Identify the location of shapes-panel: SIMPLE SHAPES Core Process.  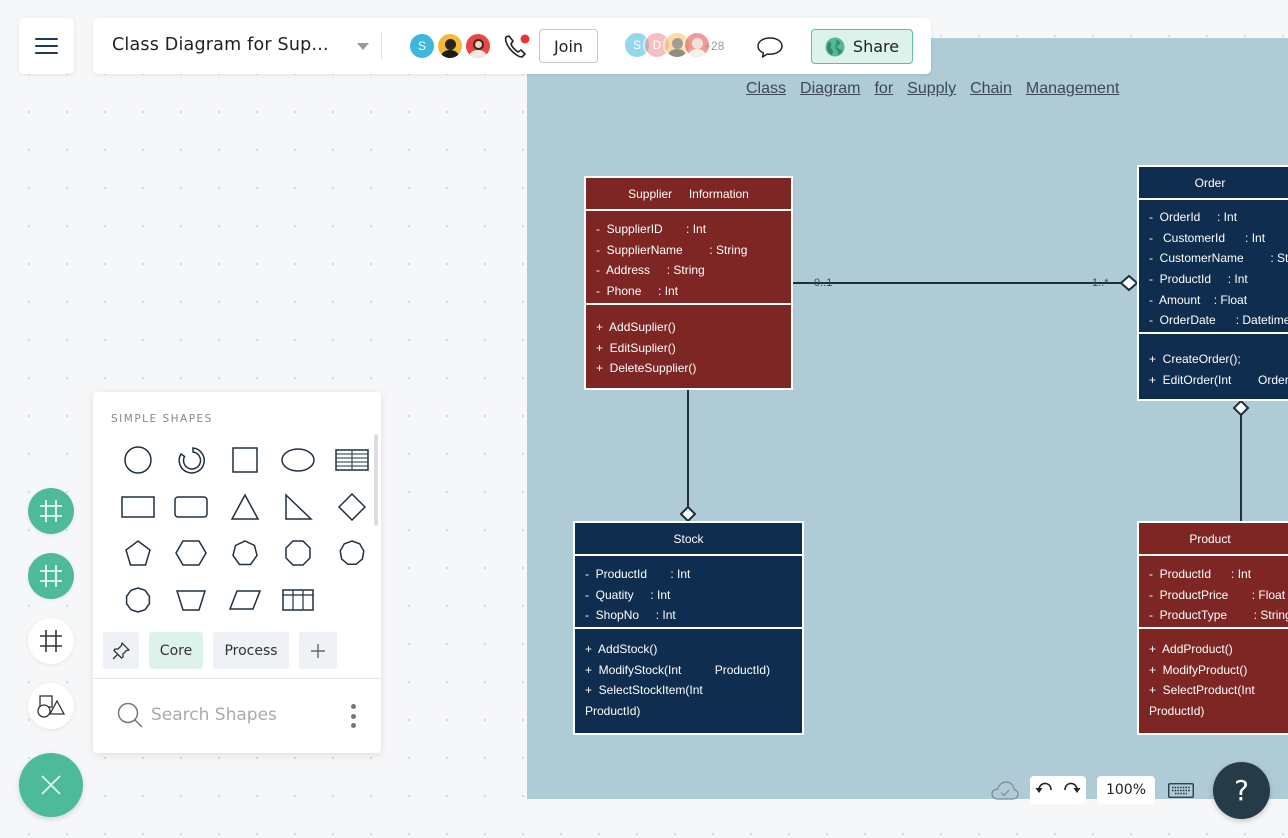
(237, 572).